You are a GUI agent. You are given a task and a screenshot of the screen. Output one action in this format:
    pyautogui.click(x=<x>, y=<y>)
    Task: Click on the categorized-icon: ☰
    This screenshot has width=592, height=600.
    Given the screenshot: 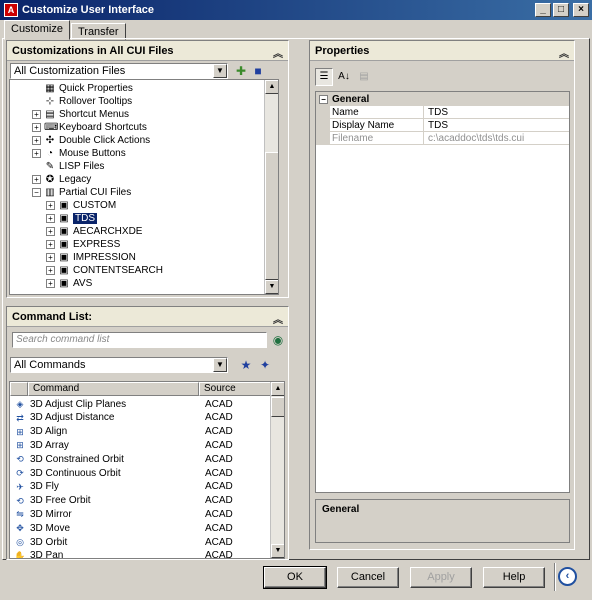 What is the action you would take?
    pyautogui.click(x=324, y=77)
    